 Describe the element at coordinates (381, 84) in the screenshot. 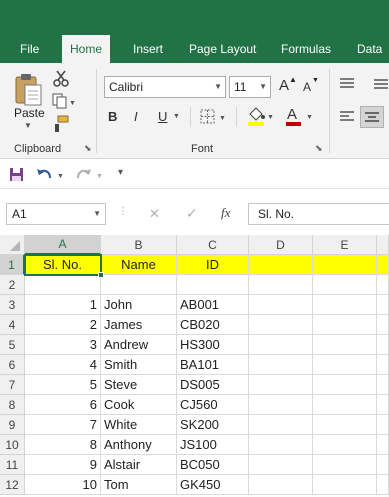

I see `align-middle-icon` at that location.